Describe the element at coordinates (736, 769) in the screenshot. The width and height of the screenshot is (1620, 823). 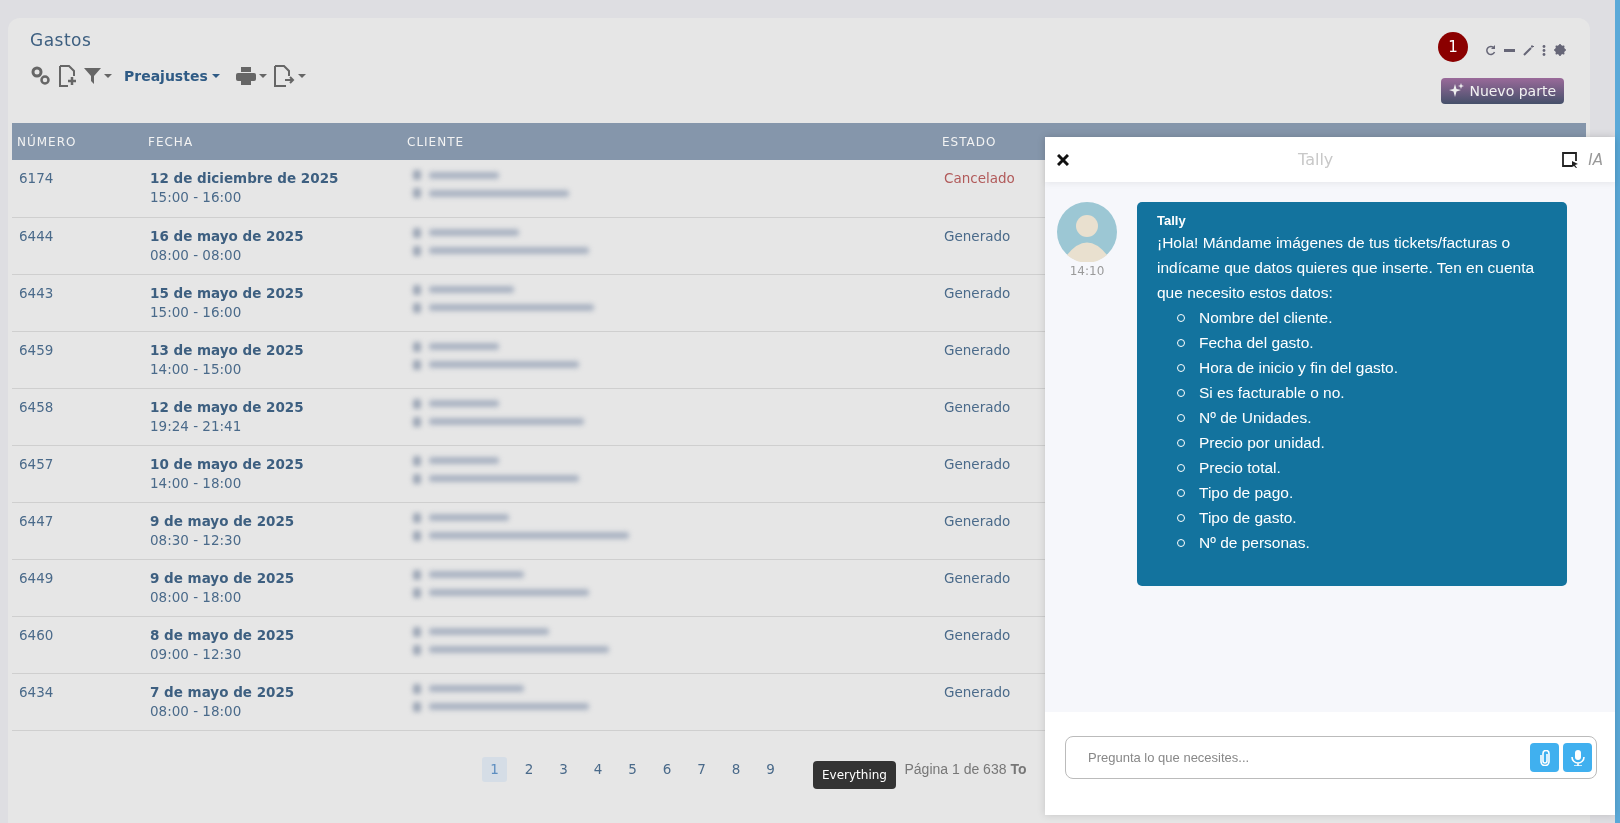
I see `page-button: 8` at that location.